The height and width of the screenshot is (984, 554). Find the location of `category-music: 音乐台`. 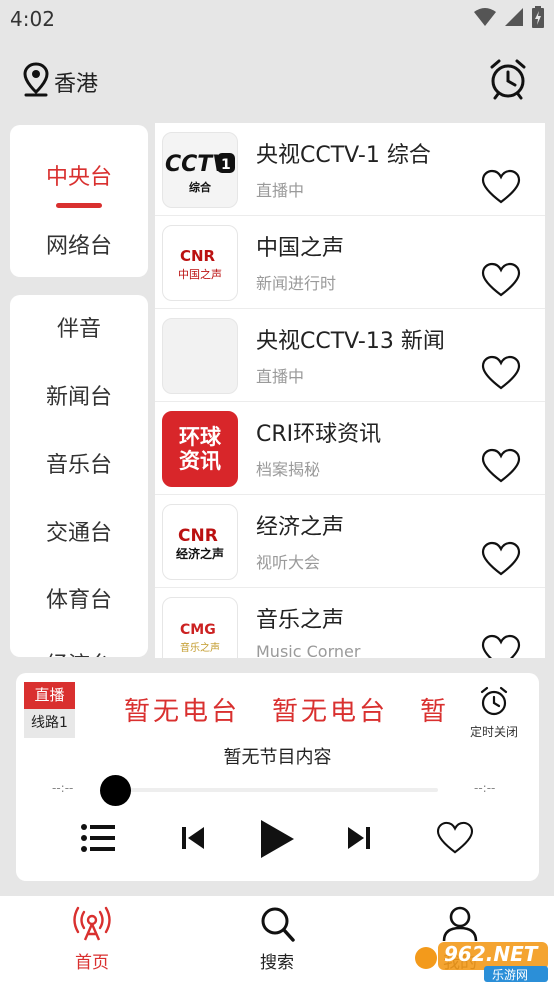

category-music: 音乐台 is located at coordinates (79, 463).